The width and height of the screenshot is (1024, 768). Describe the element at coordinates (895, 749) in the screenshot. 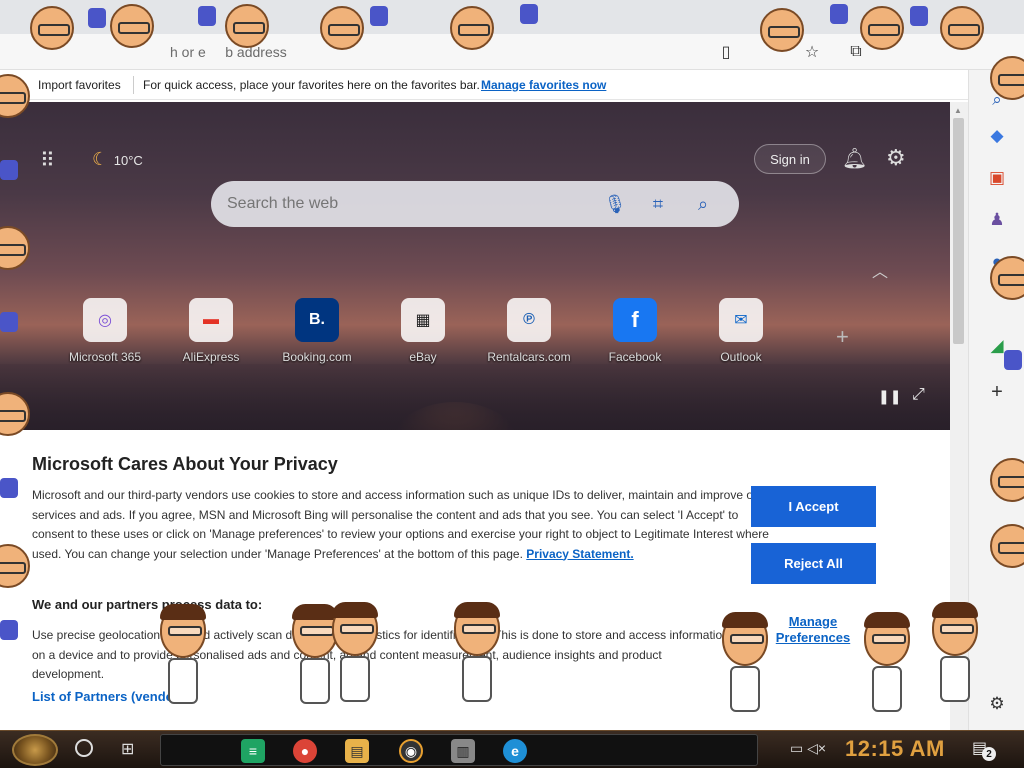

I see `clock: 12:15 AM` at that location.